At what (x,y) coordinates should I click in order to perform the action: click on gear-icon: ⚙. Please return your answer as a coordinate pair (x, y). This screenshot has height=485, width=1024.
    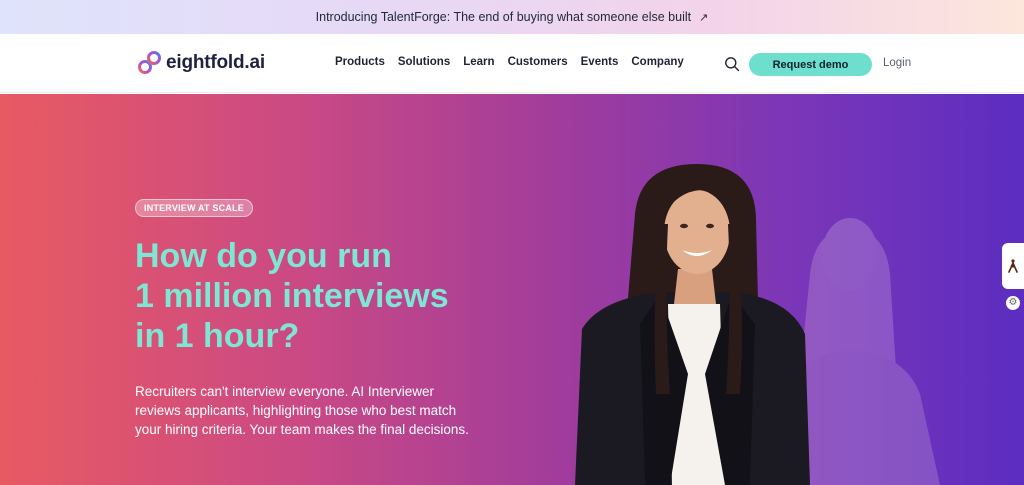
    Looking at the image, I should click on (1013, 303).